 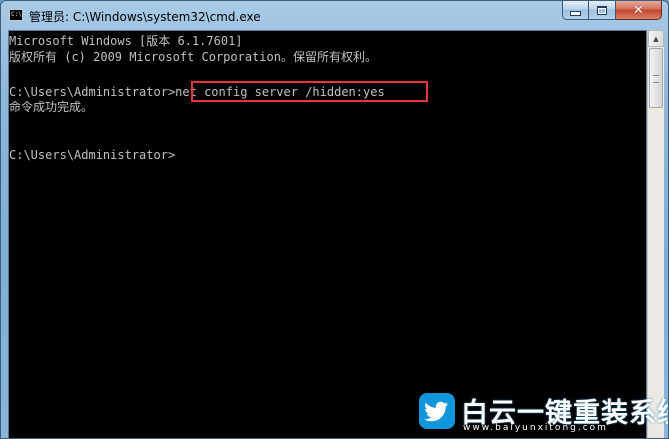 What do you see at coordinates (16, 15) in the screenshot?
I see `cmd-app-icon: C:\` at bounding box center [16, 15].